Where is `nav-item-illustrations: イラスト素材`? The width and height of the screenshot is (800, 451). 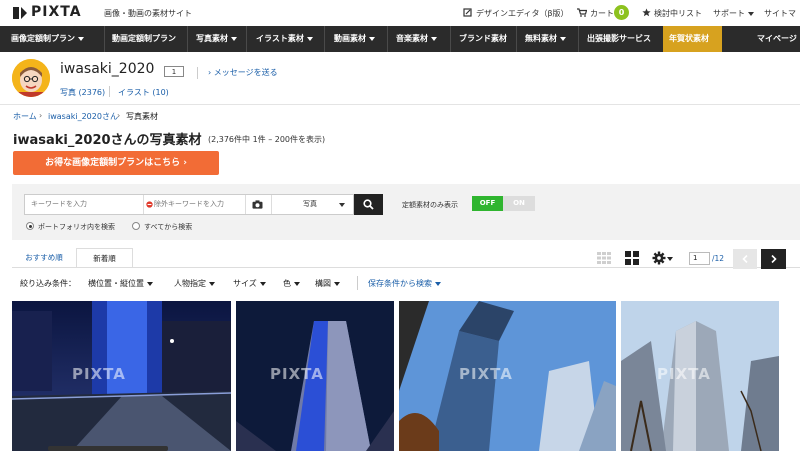
nav-item-illustrations: イラスト素材 is located at coordinates (284, 39).